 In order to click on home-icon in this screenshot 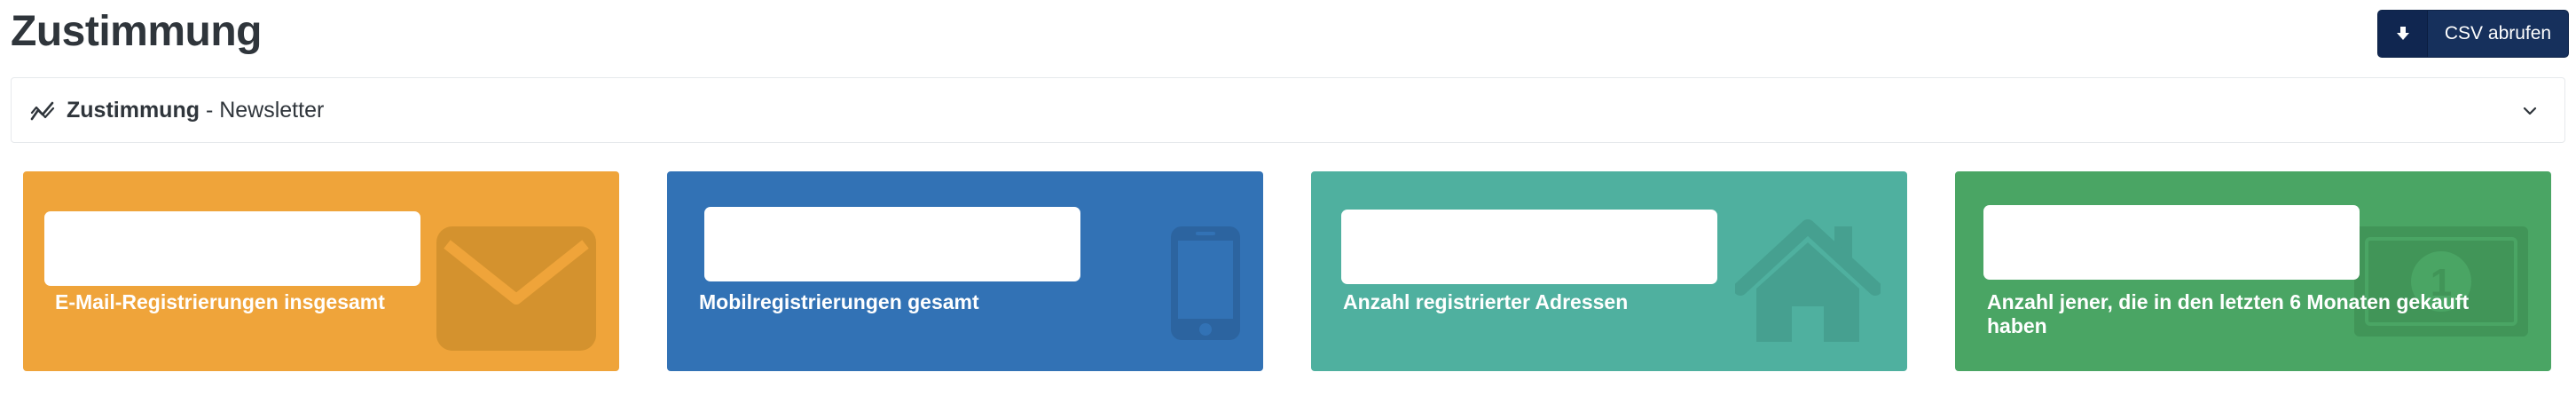, I will do `click(1808, 280)`.